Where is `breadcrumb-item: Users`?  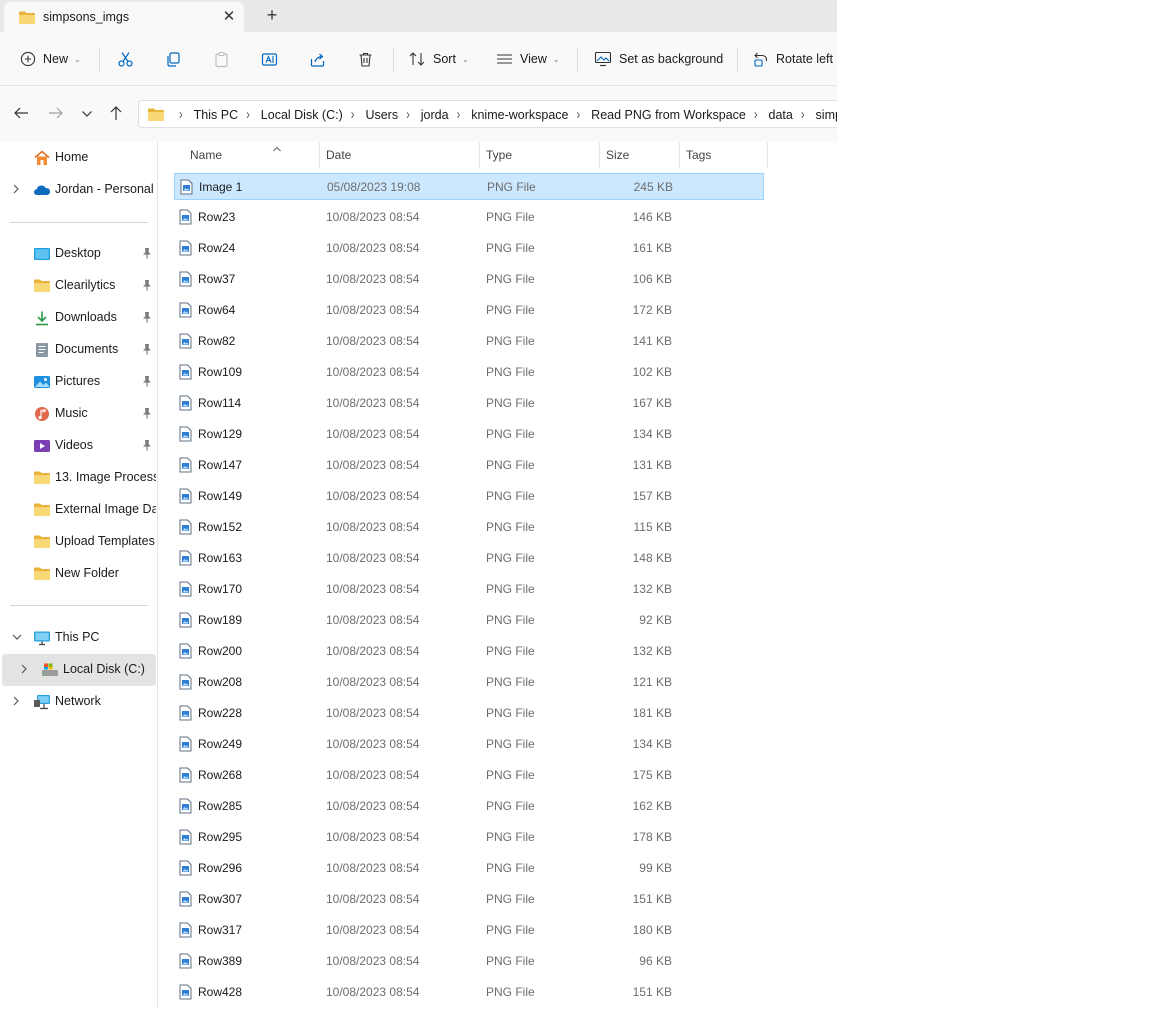
breadcrumb-item: Users is located at coordinates (381, 115).